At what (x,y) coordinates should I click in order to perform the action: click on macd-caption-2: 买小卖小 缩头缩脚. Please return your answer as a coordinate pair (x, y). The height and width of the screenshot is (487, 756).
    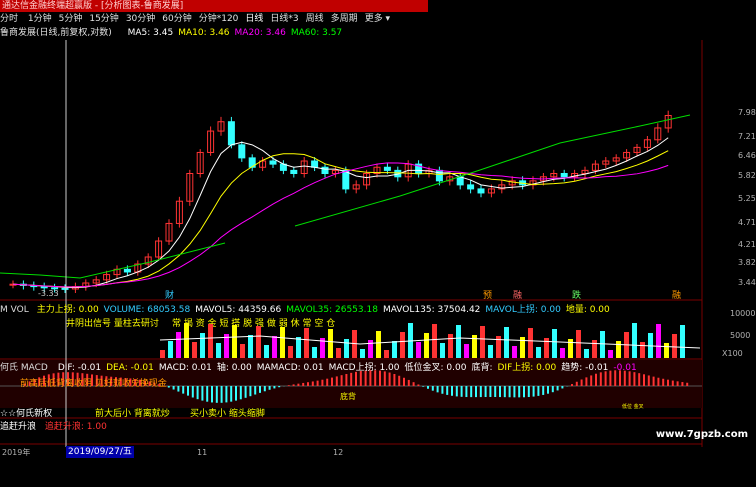
    Looking at the image, I should click on (227, 414).